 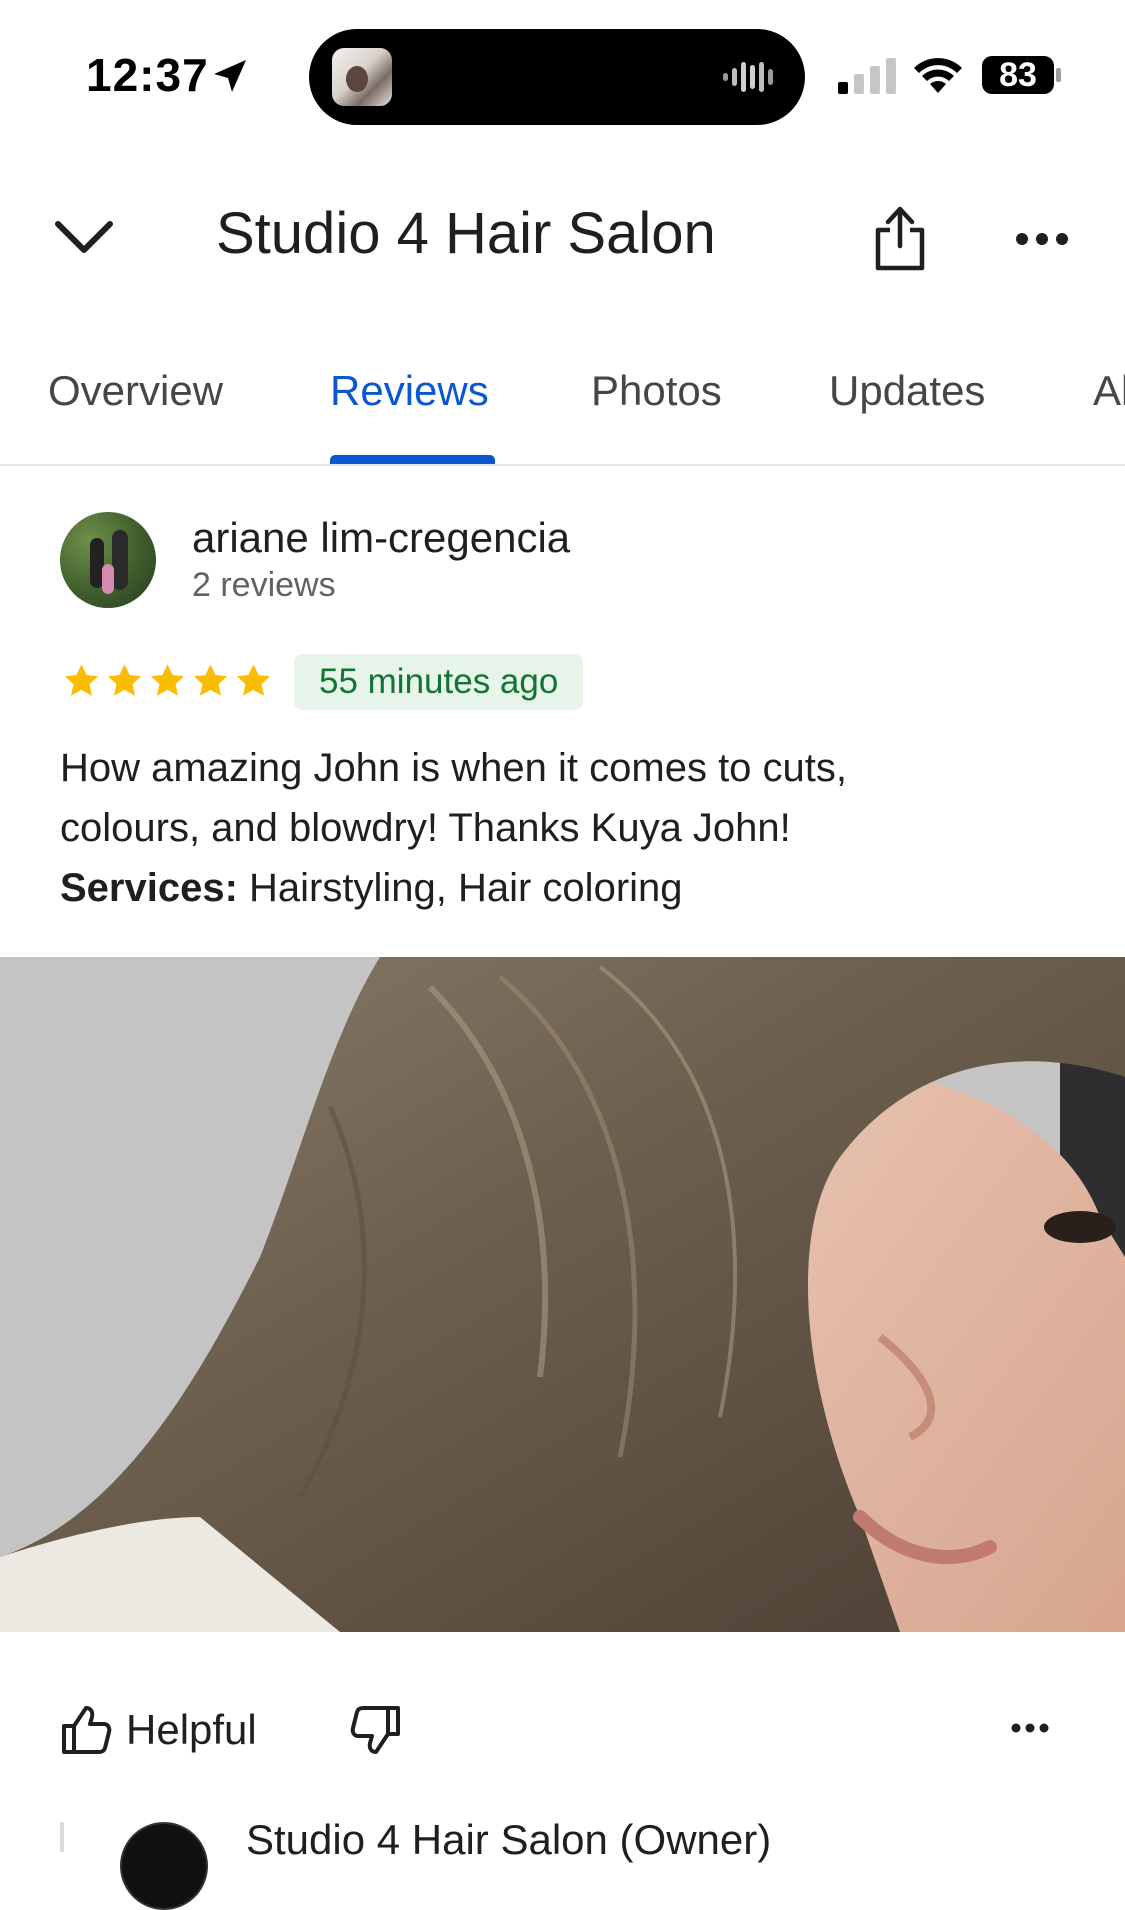 I want to click on thumbs-down-icon, so click(x=375, y=1731).